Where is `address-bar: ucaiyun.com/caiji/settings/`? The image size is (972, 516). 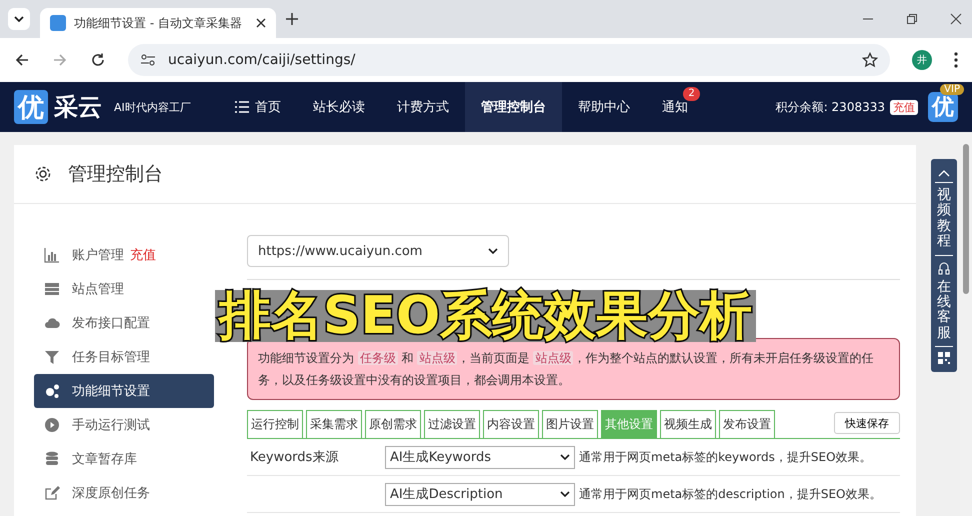 address-bar: ucaiyun.com/caiji/settings/ is located at coordinates (509, 60).